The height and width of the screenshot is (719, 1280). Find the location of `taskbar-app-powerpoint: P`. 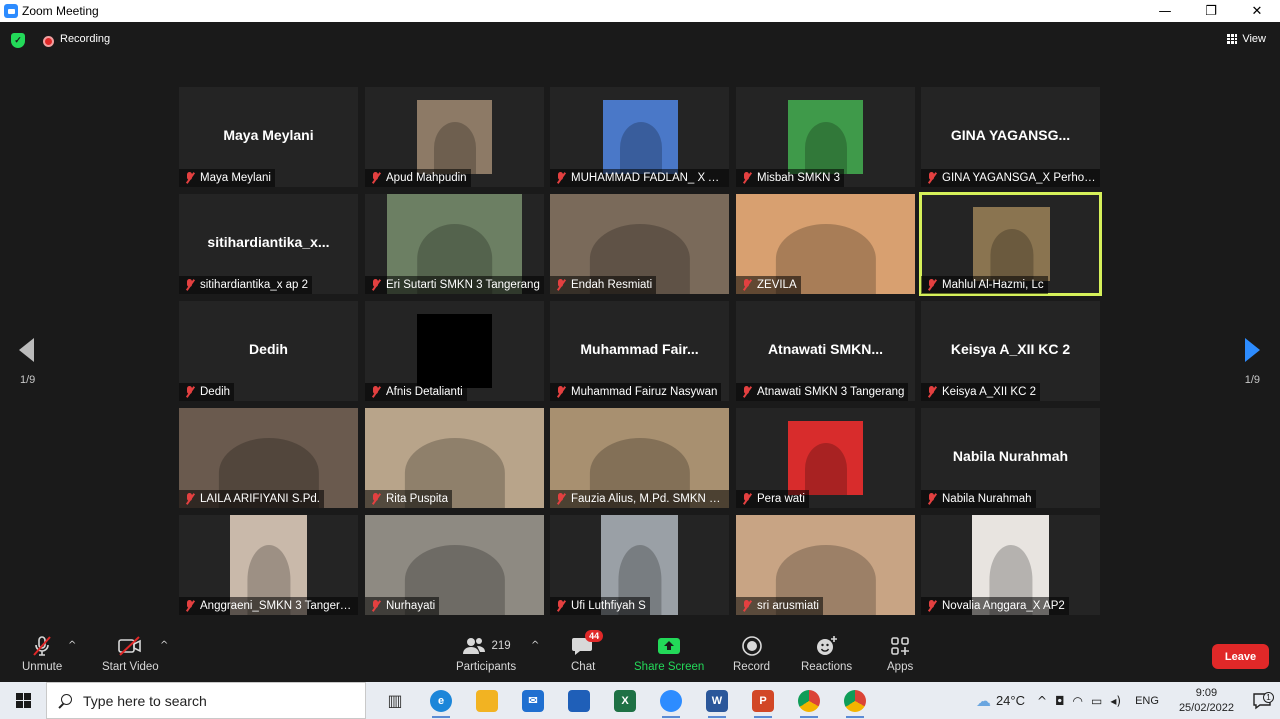

taskbar-app-powerpoint: P is located at coordinates (763, 700).